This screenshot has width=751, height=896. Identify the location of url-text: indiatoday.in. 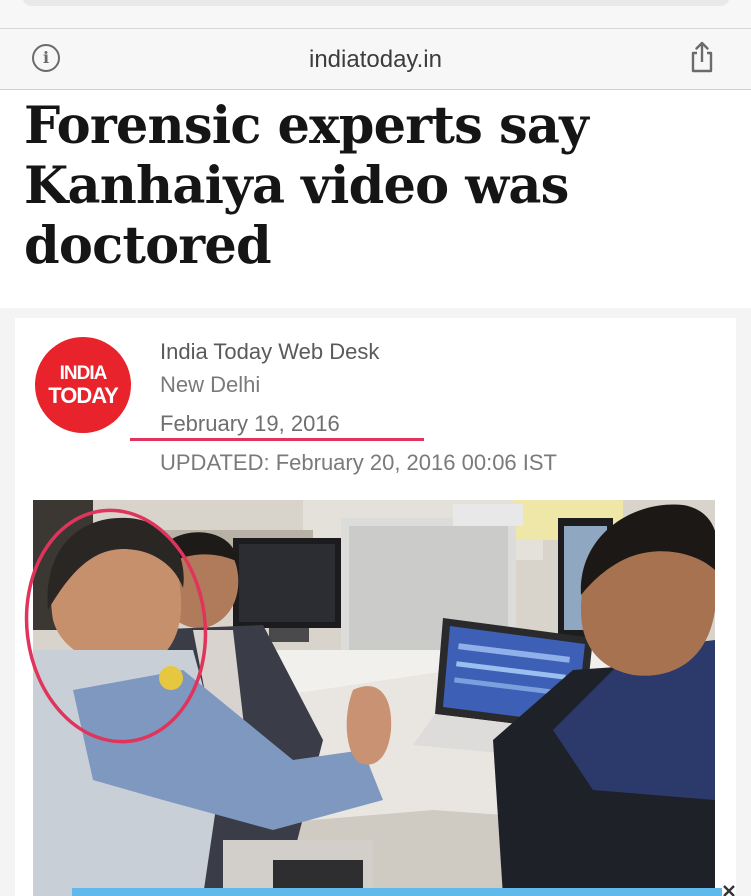
(375, 60).